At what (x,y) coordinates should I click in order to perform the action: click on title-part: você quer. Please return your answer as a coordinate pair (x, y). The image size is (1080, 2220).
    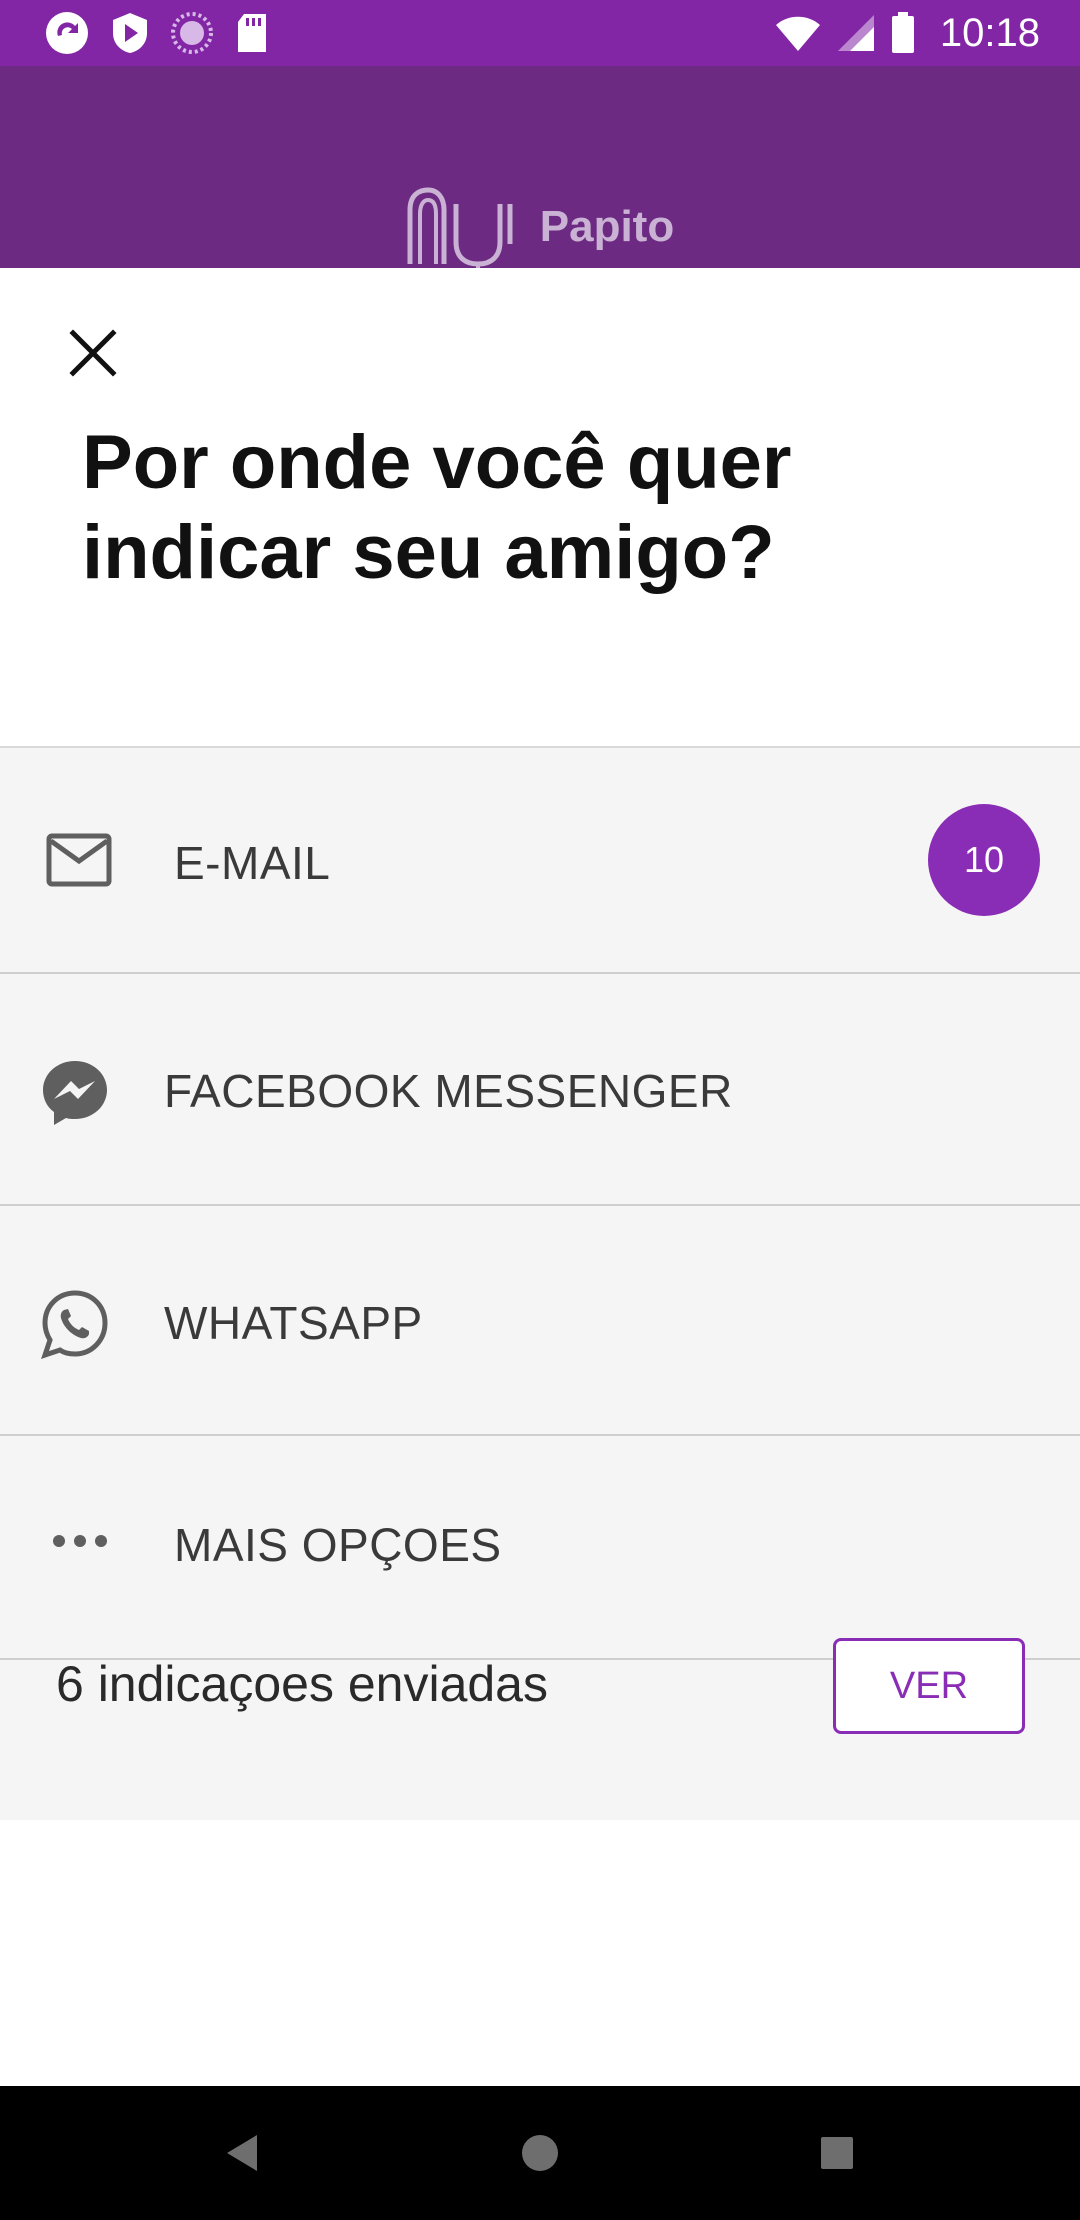
    Looking at the image, I should click on (601, 462).